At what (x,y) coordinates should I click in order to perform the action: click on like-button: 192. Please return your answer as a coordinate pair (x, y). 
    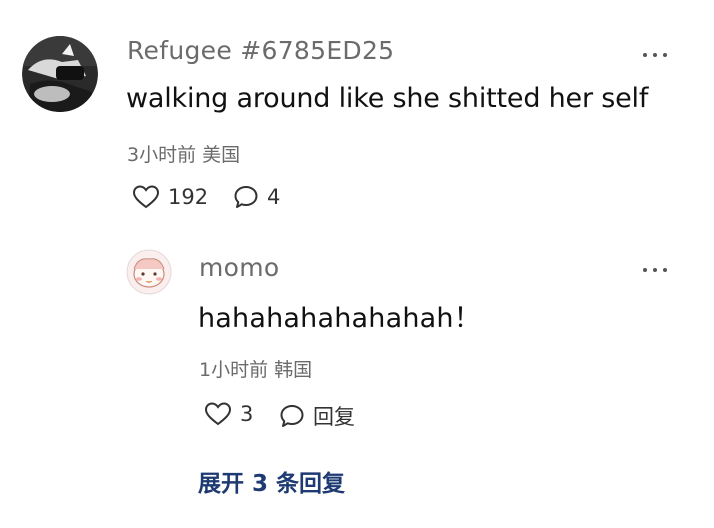
    Looking at the image, I should click on (170, 197).